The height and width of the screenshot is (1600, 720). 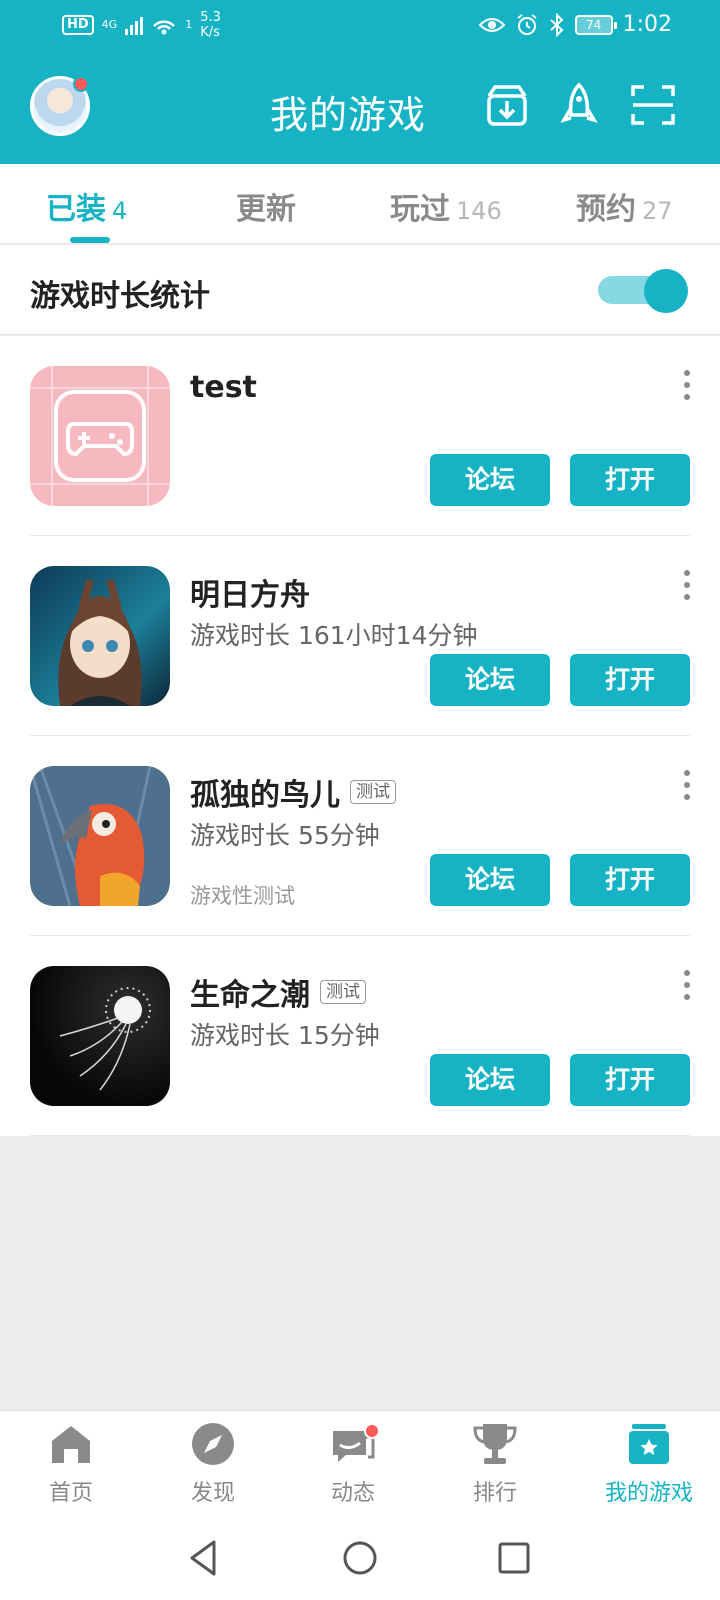 I want to click on game-playtime: 游戏时长 55分钟, so click(x=285, y=835).